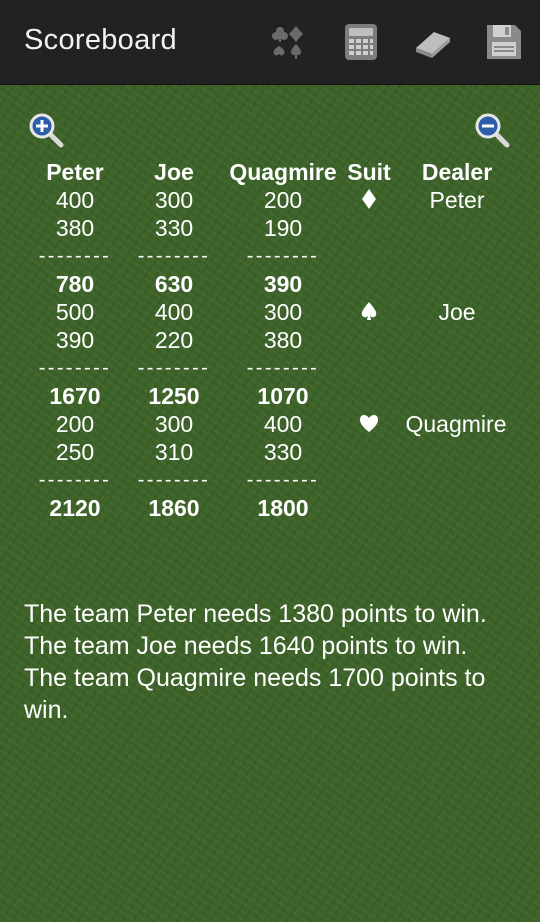 This screenshot has height=922, width=540. I want to click on total-cell: 630, so click(174, 284).